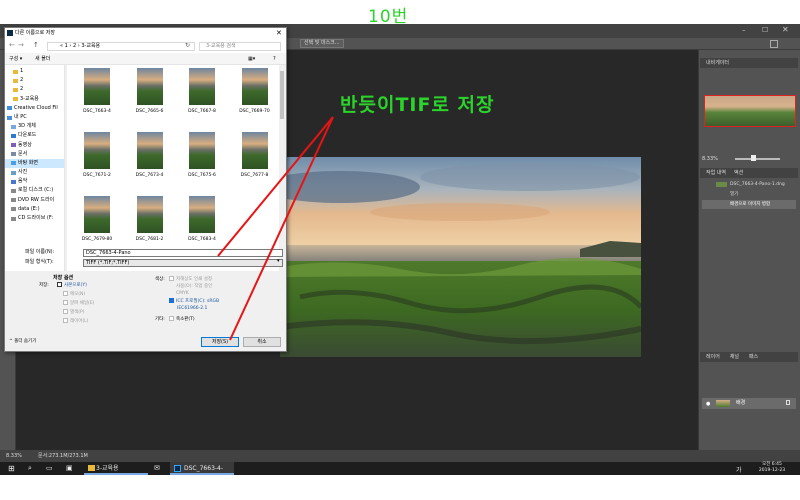 Image resolution: width=800 pixels, height=500 pixels. I want to click on navigator-zoom-value: 8.33%, so click(710, 159).